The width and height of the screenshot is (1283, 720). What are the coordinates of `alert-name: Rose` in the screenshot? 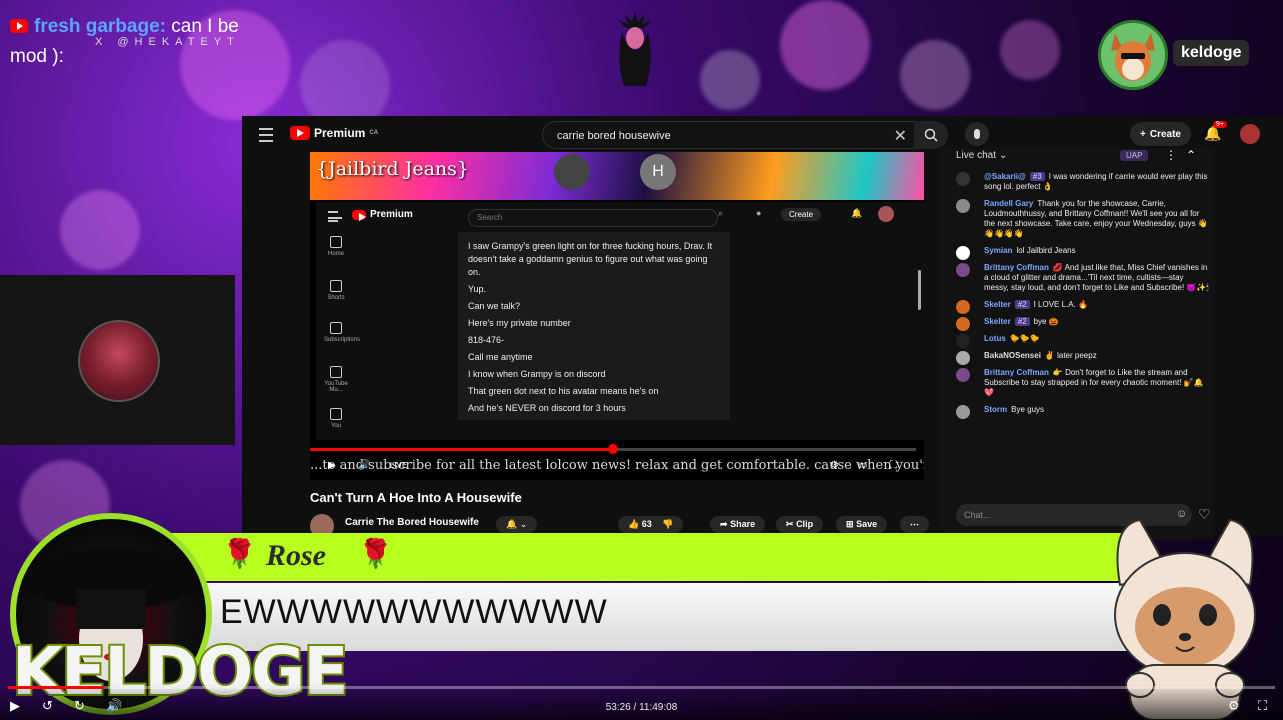 It's located at (296, 555).